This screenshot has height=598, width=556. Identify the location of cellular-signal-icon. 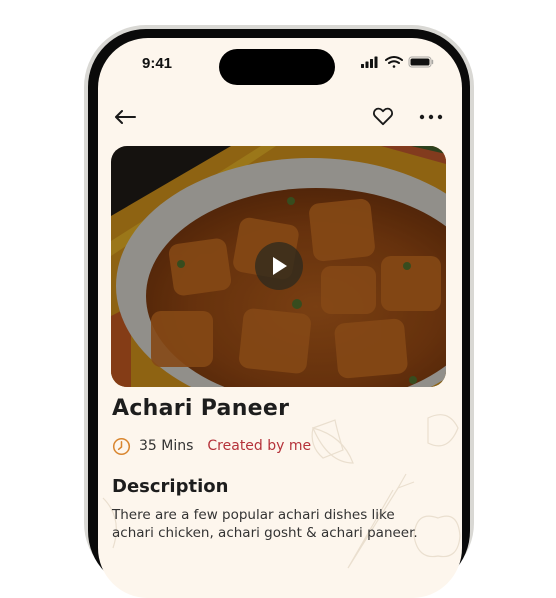
(369, 62).